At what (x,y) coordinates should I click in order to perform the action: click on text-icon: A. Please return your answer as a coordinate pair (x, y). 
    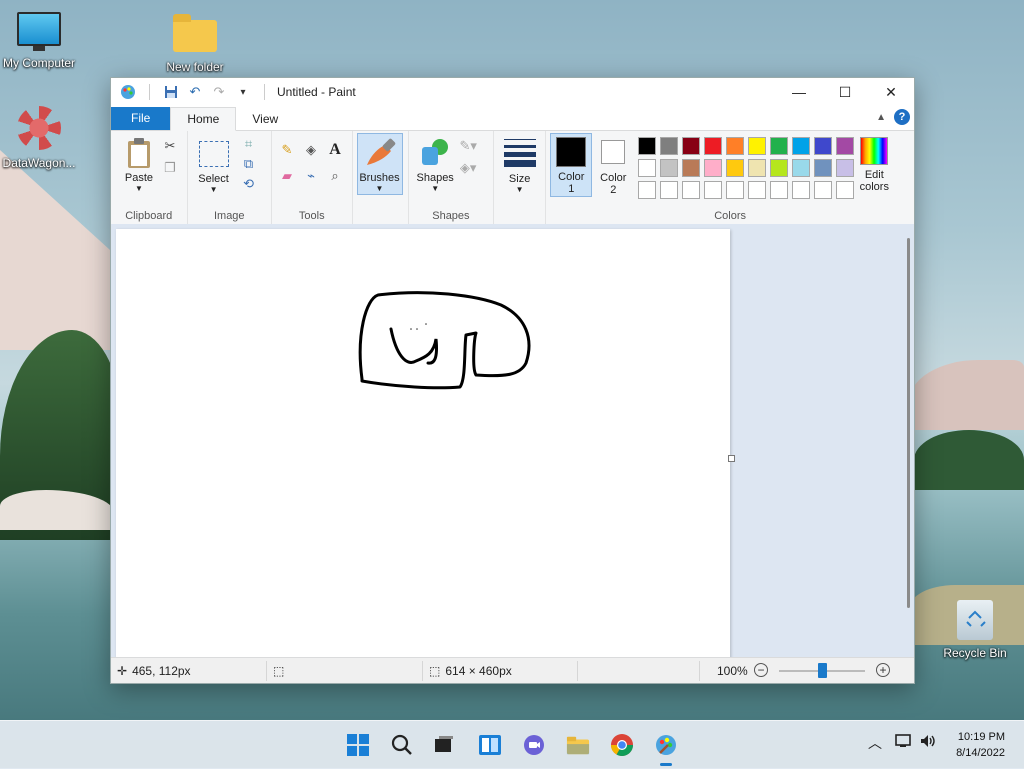
    Looking at the image, I should click on (335, 150).